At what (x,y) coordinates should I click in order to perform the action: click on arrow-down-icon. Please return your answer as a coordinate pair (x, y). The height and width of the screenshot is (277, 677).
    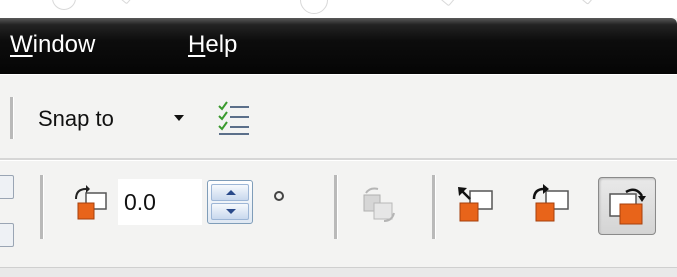
    Looking at the image, I should click on (231, 211).